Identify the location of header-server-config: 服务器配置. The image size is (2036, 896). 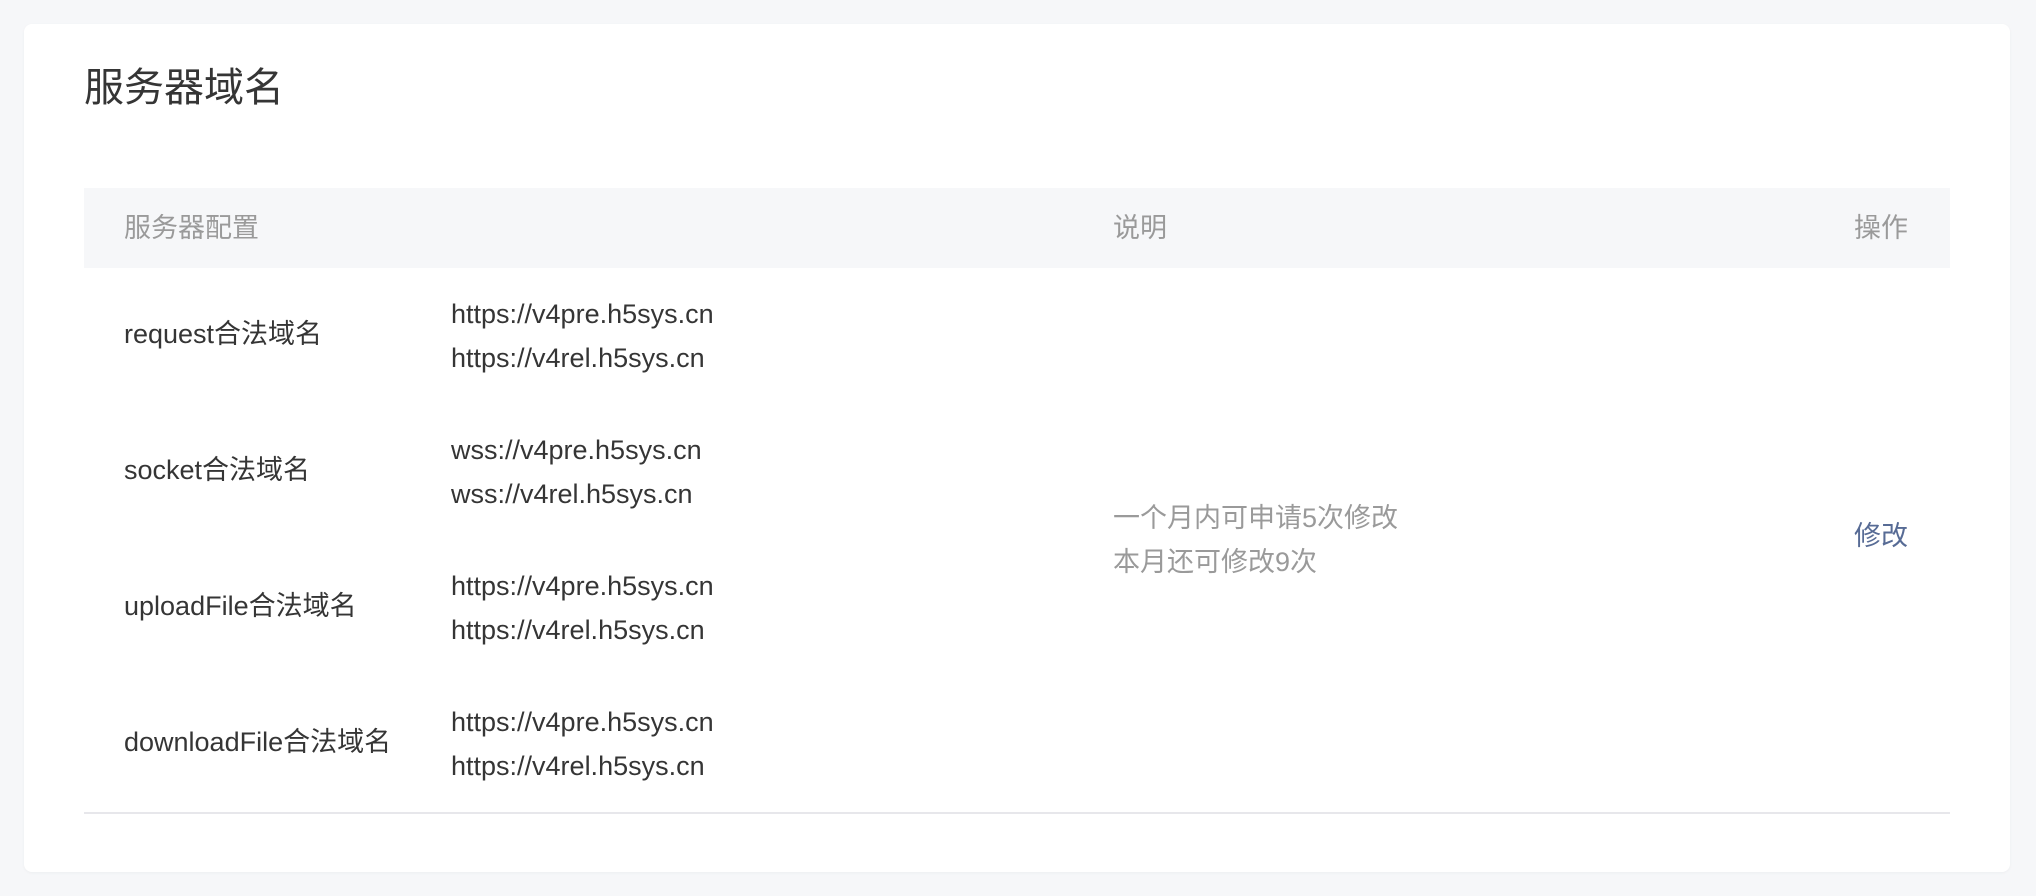
(191, 228).